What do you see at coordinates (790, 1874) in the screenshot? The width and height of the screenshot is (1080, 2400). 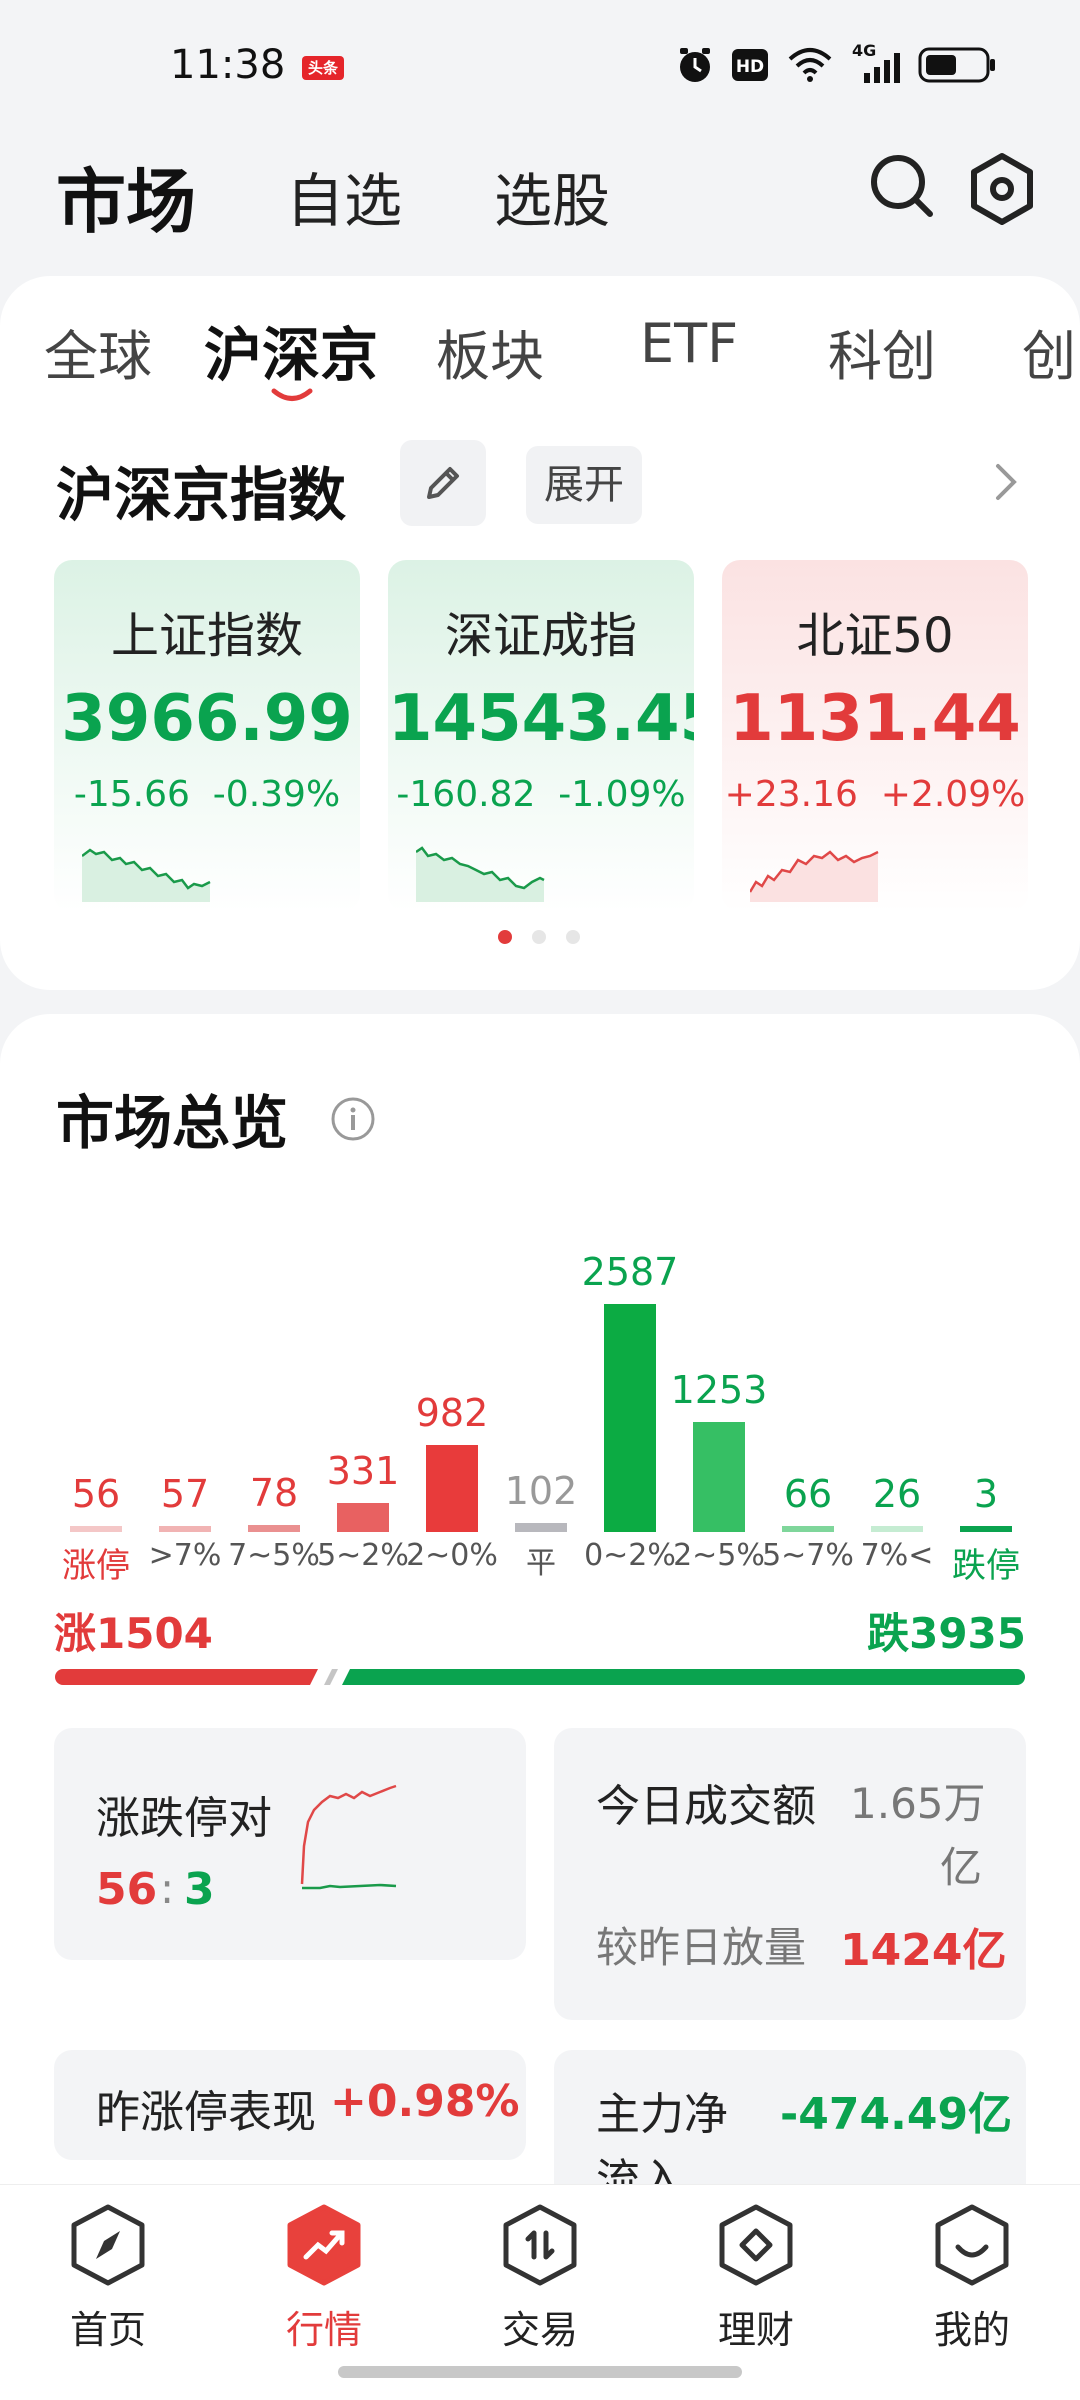 I see `turnover-card: 今日成交额 1.65万 亿 较昨日放量 1424亿` at bounding box center [790, 1874].